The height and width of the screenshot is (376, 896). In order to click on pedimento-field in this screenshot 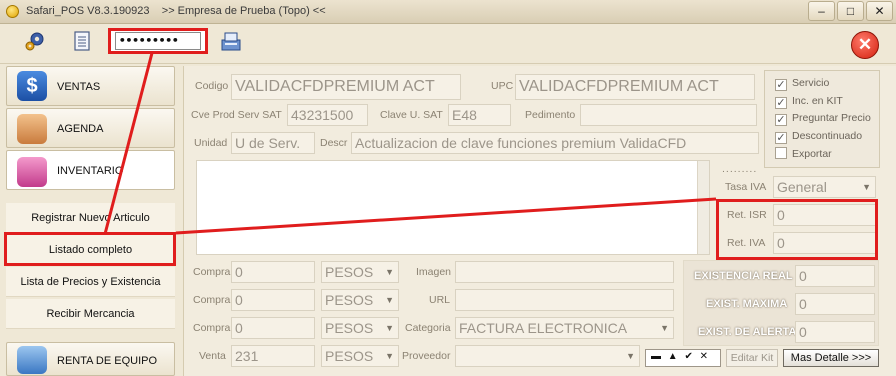, I will do `click(668, 115)`.